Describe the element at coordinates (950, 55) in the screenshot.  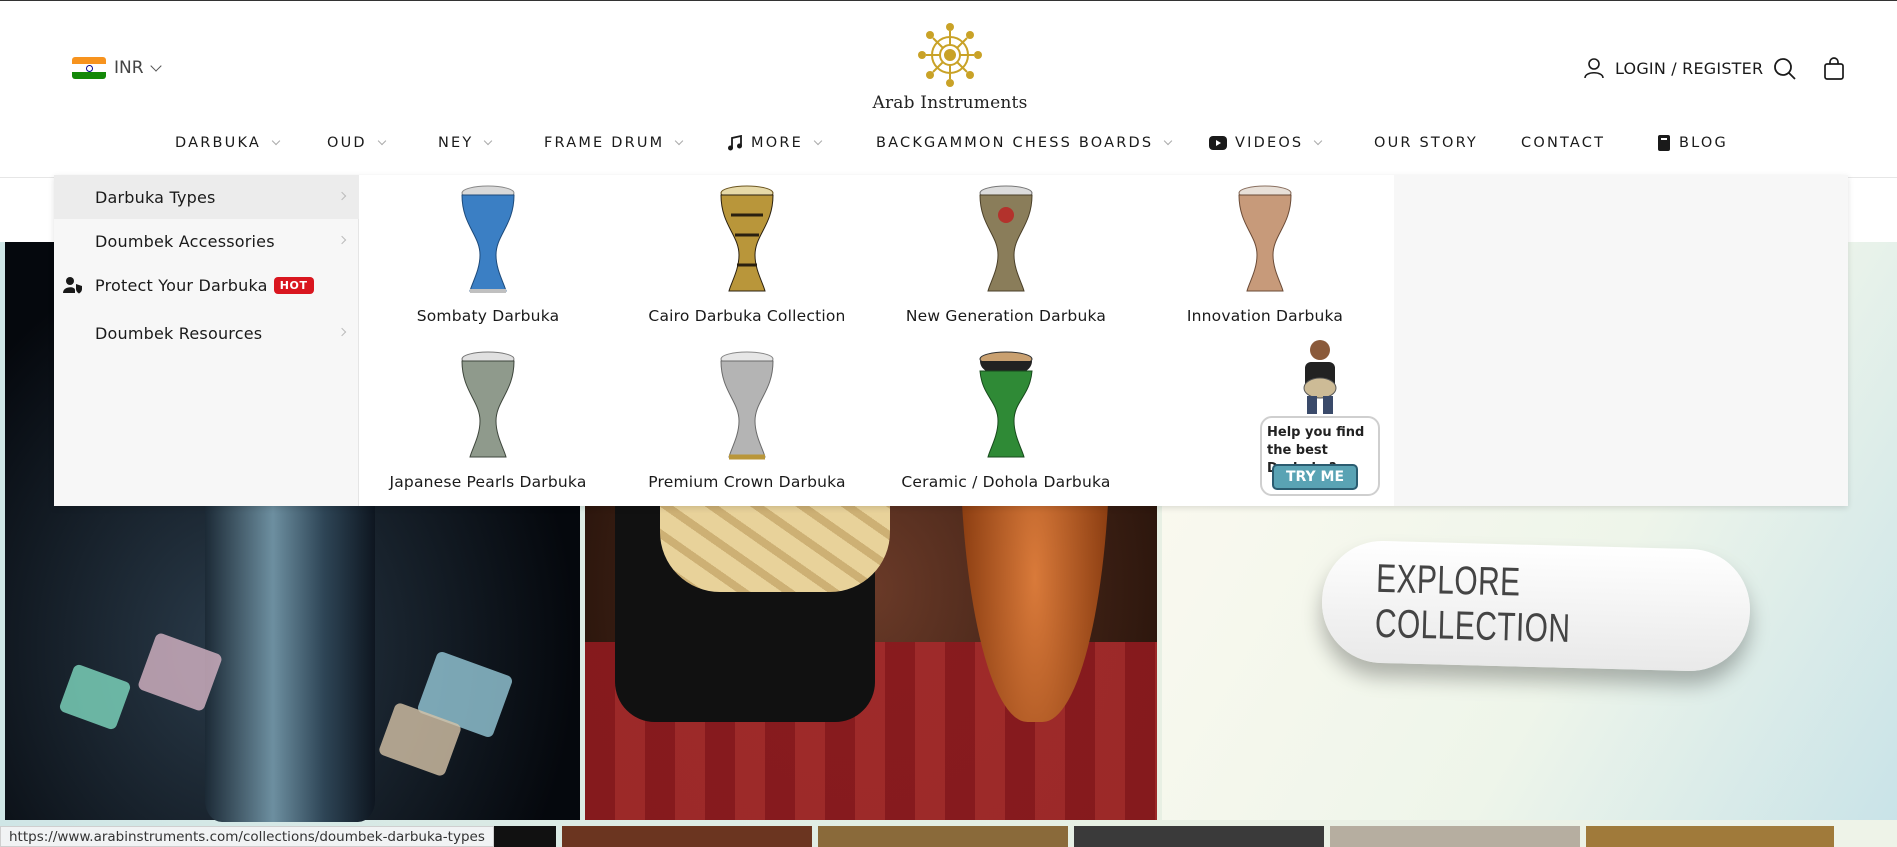
I see `mandala-logo-icon` at that location.